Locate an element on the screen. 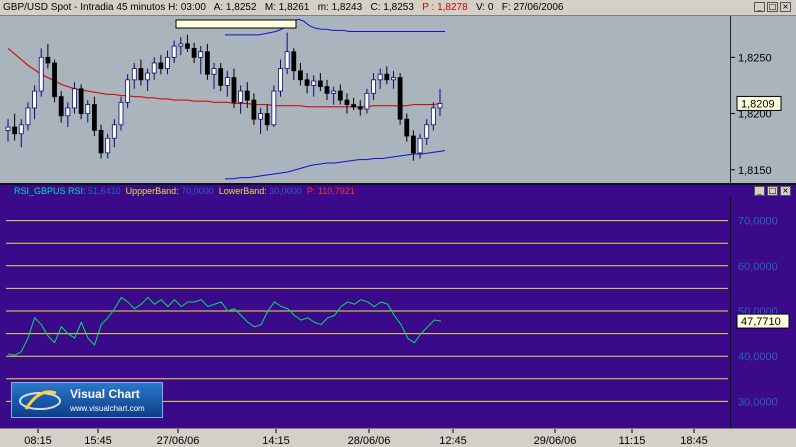 Image resolution: width=796 pixels, height=447 pixels. time-tick-label: 18:45 is located at coordinates (694, 441).